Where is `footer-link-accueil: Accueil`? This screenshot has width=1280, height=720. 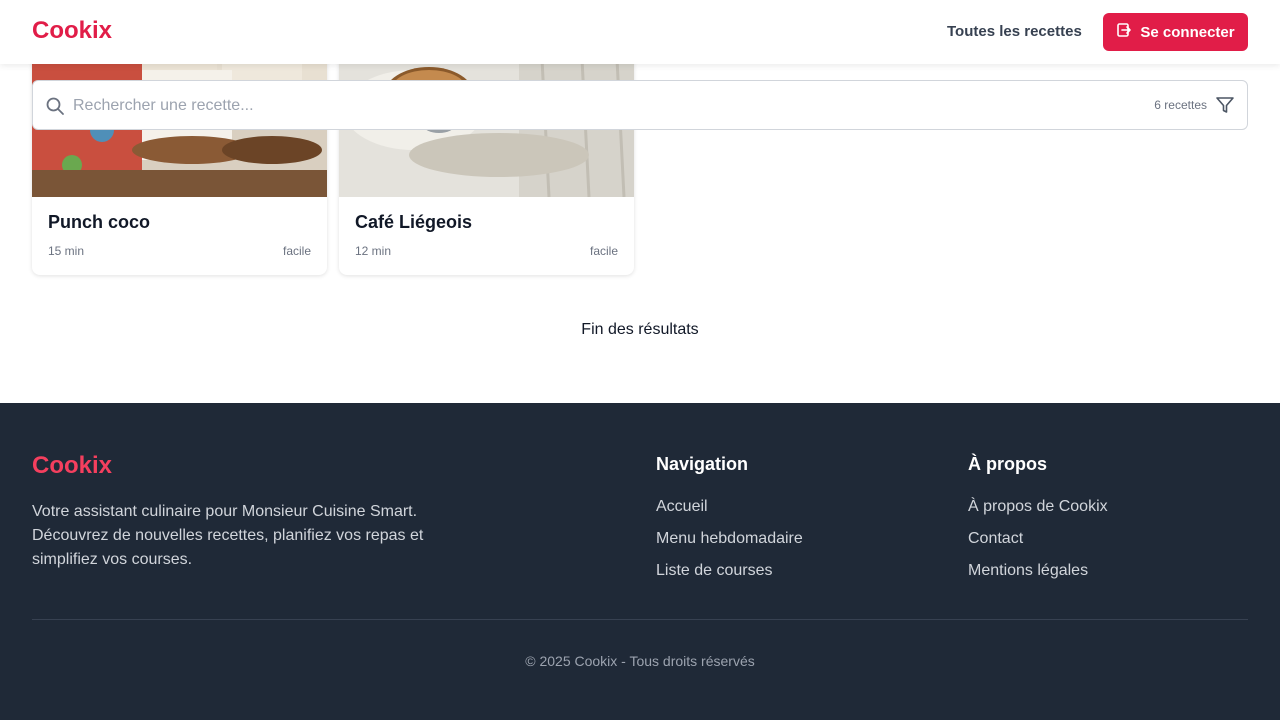
footer-link-accueil: Accueil is located at coordinates (682, 507).